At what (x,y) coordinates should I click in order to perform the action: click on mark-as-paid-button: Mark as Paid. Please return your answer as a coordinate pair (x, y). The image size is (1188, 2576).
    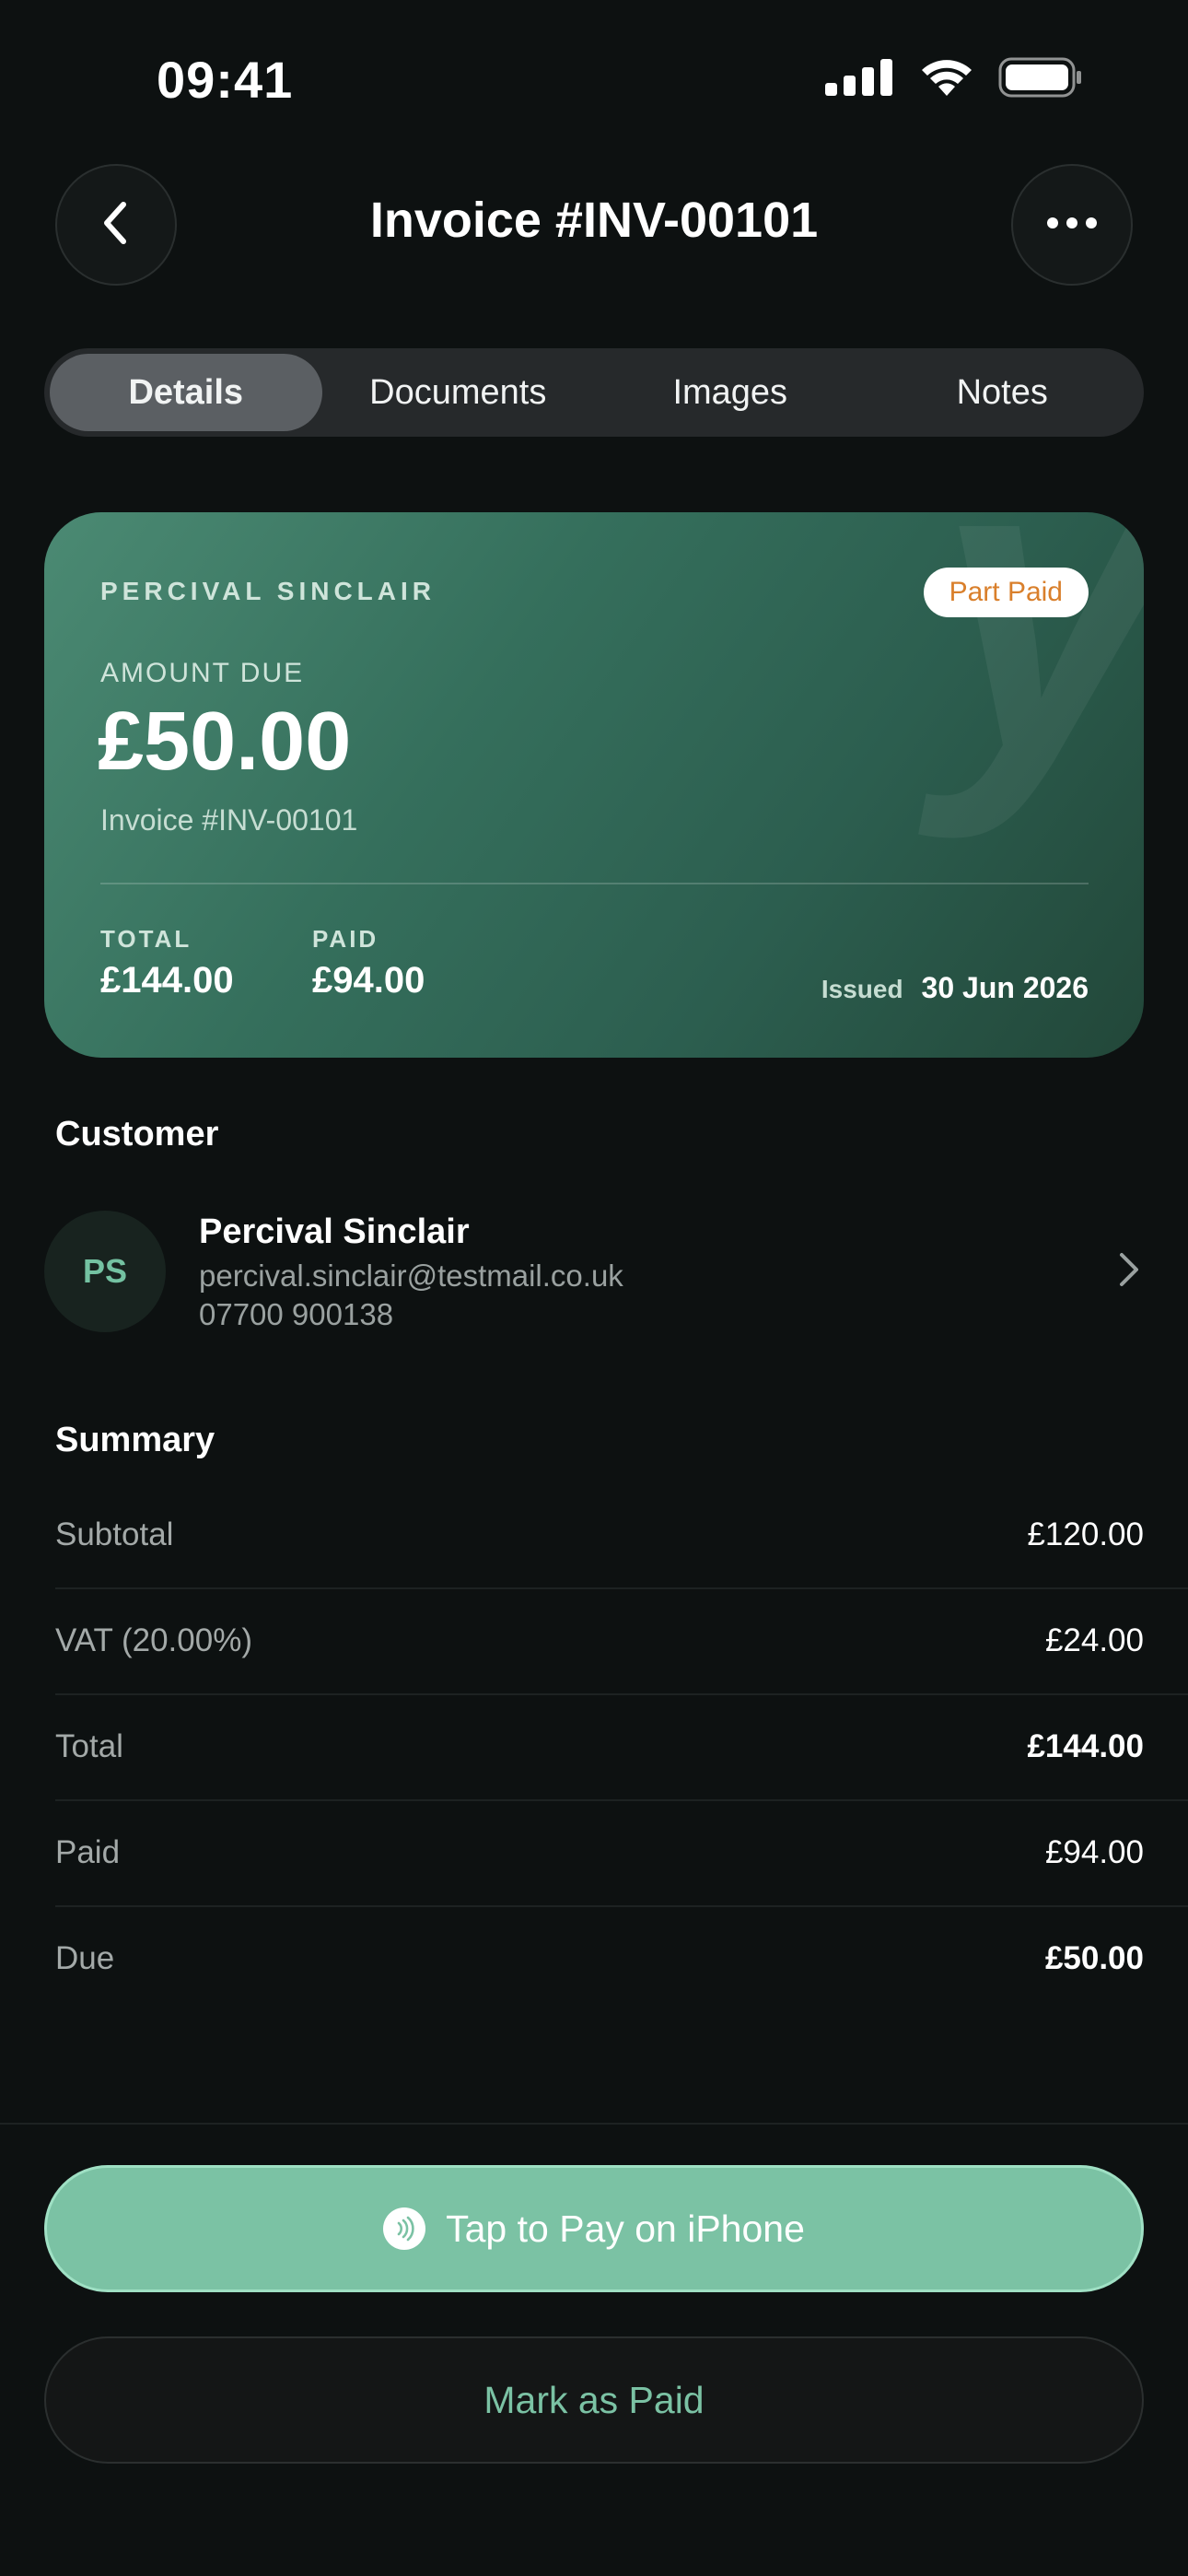
    Looking at the image, I should click on (594, 2400).